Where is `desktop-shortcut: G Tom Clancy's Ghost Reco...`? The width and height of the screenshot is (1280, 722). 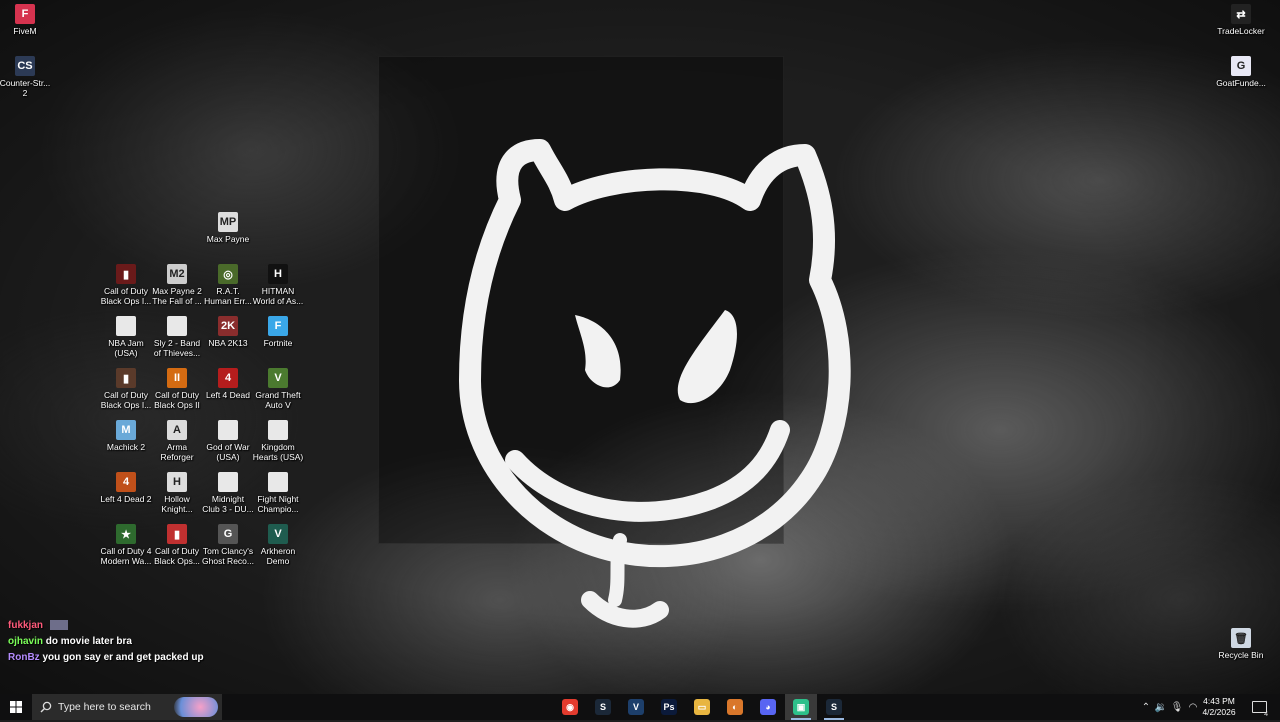 desktop-shortcut: G Tom Clancy's Ghost Reco... is located at coordinates (228, 545).